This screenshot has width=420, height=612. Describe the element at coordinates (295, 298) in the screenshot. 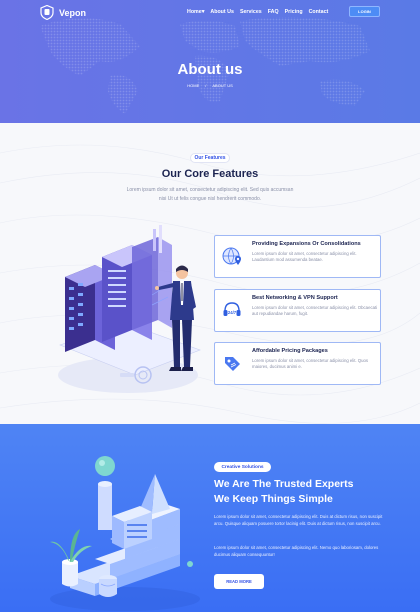

I see `feature-card-title: Best Networking & VPN Support` at that location.